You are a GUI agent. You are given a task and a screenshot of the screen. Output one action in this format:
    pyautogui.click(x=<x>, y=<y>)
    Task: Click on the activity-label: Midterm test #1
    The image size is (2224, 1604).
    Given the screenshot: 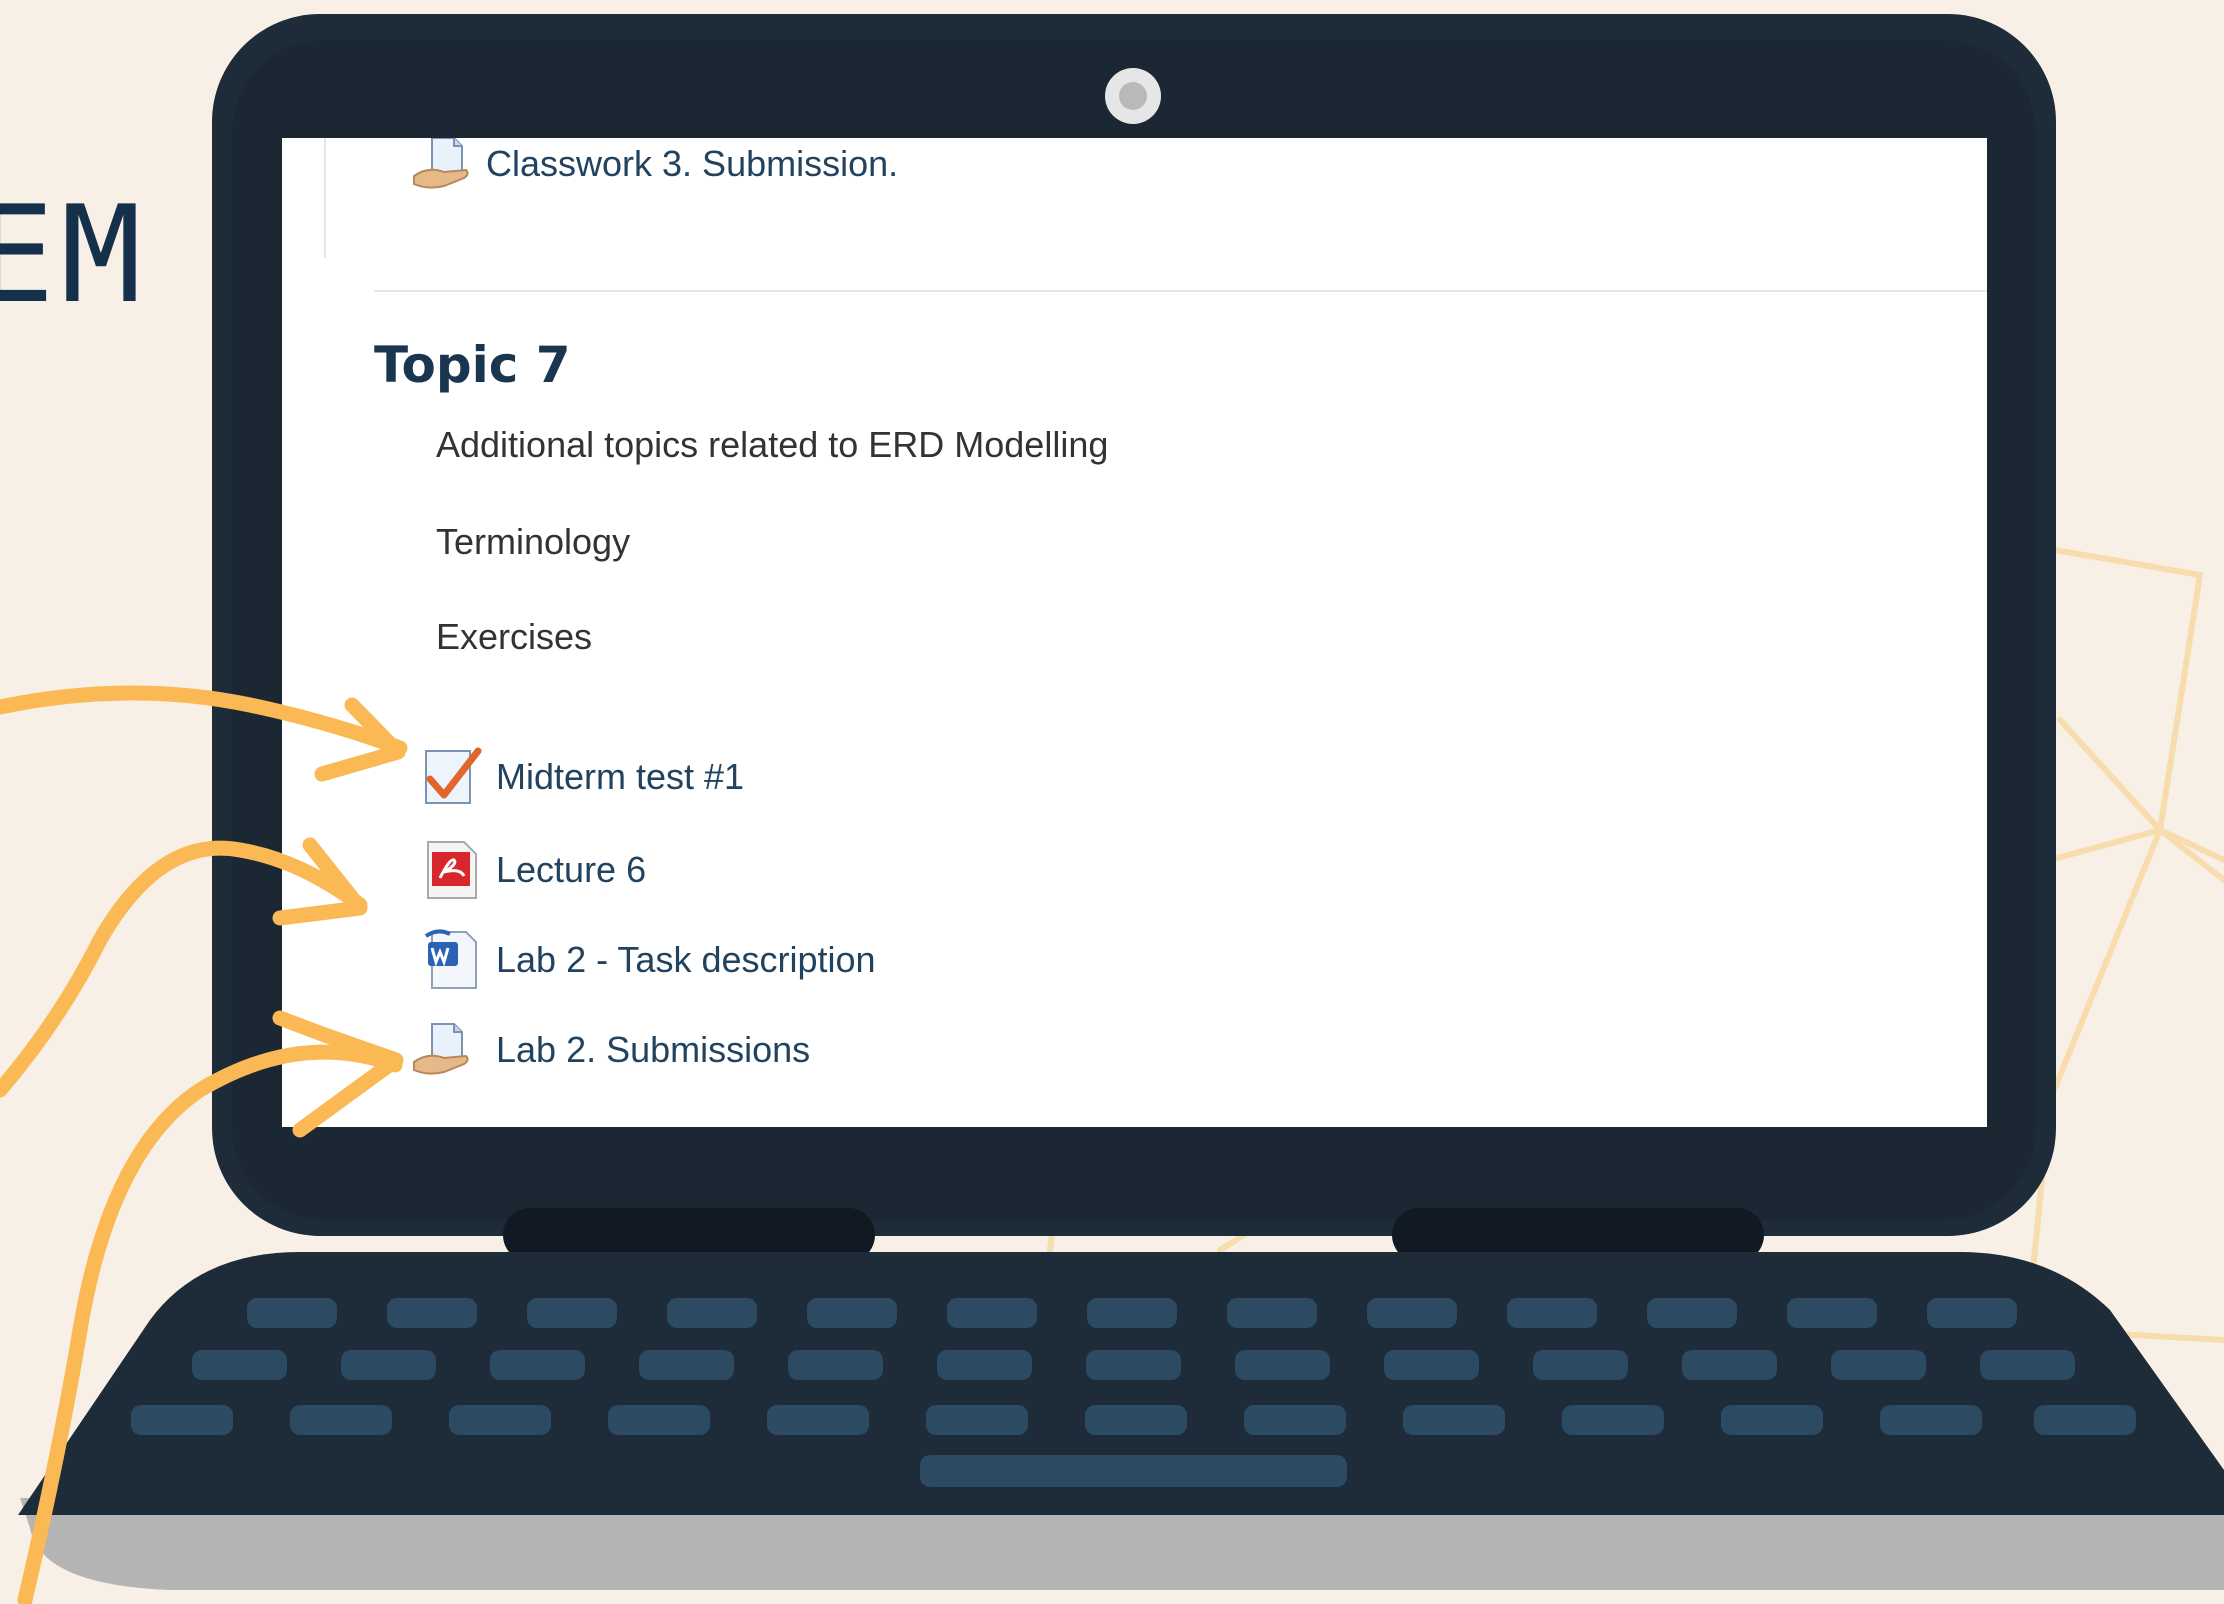 What is the action you would take?
    pyautogui.click(x=620, y=776)
    